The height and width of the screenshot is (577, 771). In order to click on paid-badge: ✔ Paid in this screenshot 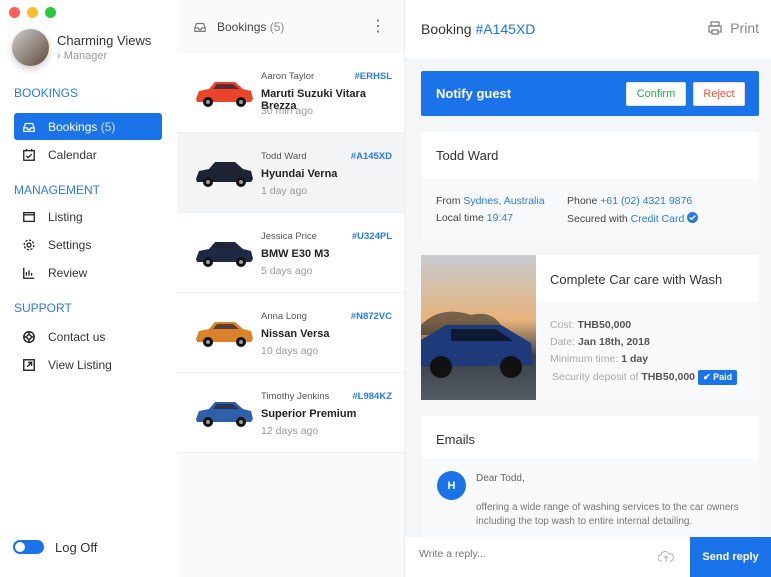, I will do `click(718, 377)`.